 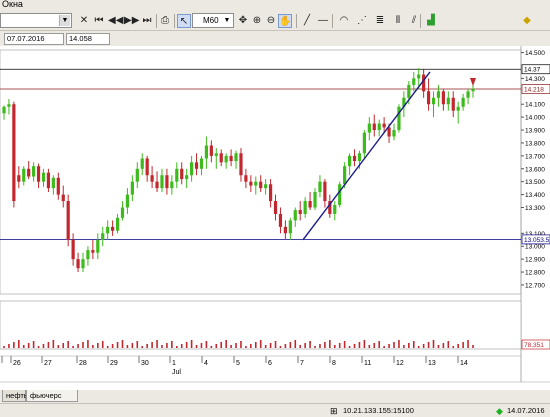 What do you see at coordinates (238, 363) in the screenshot?
I see `date-label: 5` at bounding box center [238, 363].